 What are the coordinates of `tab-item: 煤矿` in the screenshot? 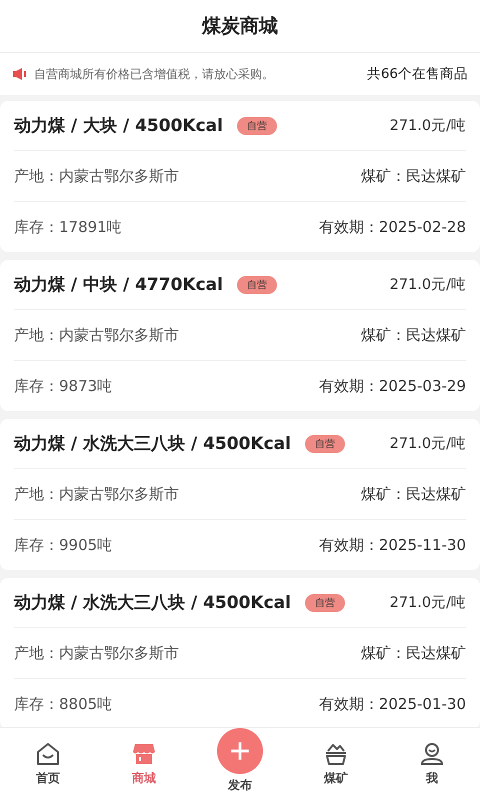 It's located at (336, 764).